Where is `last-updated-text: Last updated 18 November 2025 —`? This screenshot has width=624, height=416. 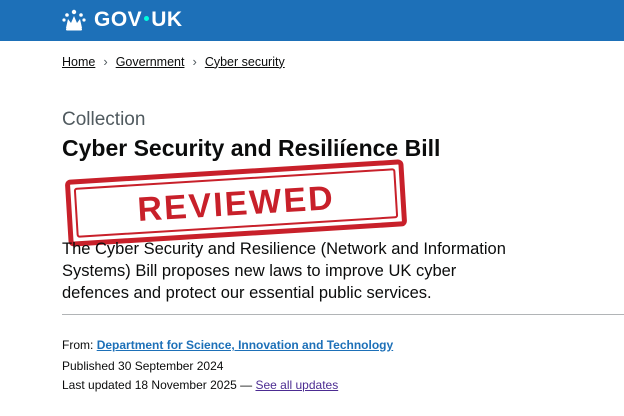
last-updated-text: Last updated 18 November 2025 — is located at coordinates (159, 385).